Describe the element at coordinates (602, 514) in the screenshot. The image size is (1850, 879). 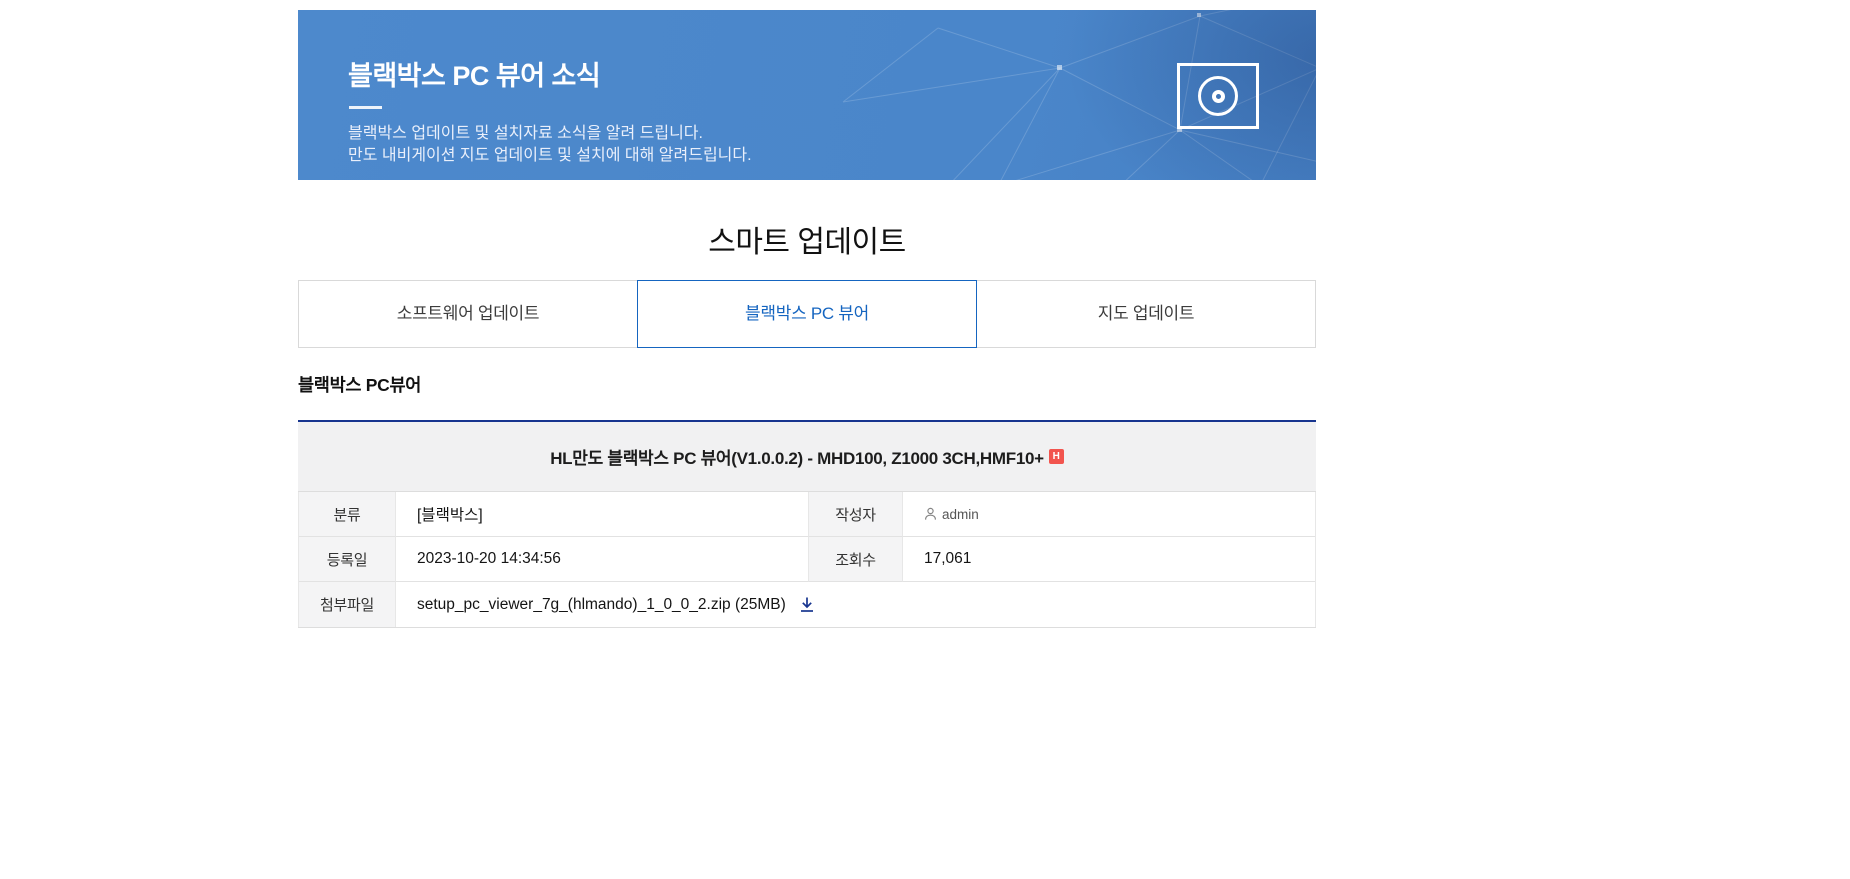
I see `category-value: [블랙박스]` at that location.